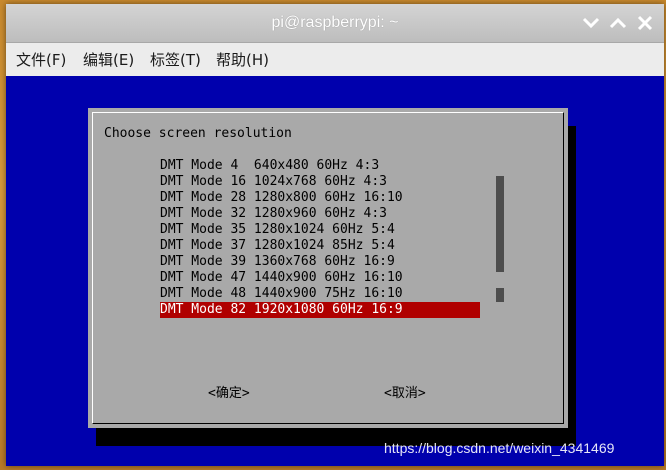  What do you see at coordinates (229, 391) in the screenshot?
I see `ok-button: <确定>` at bounding box center [229, 391].